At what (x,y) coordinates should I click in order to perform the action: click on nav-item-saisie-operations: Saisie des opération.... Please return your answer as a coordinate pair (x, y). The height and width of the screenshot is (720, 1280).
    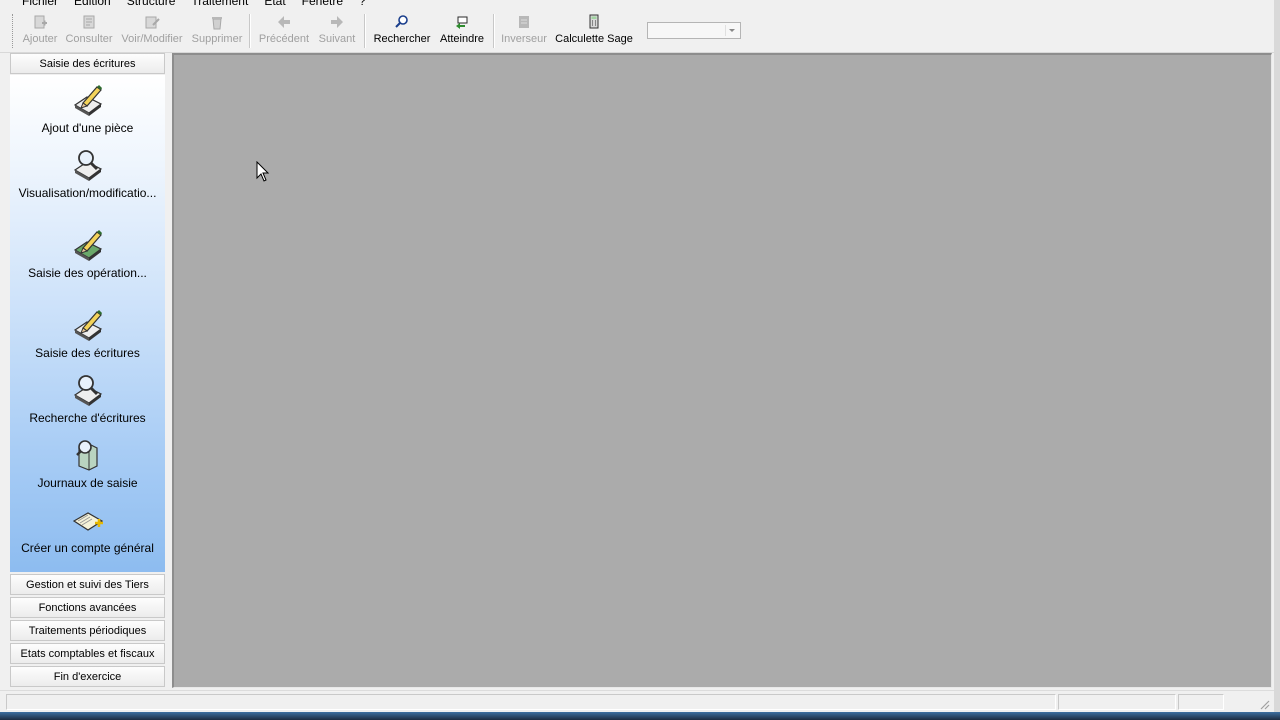
    Looking at the image, I should click on (87, 254).